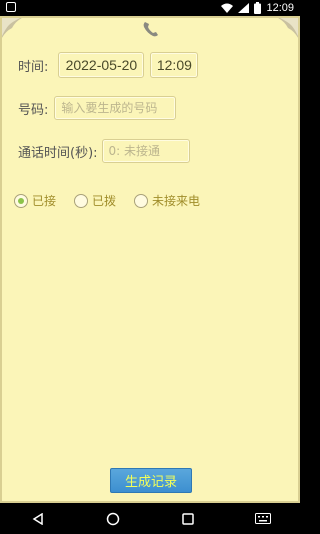 The height and width of the screenshot is (534, 320). I want to click on home-button, so click(113, 518).